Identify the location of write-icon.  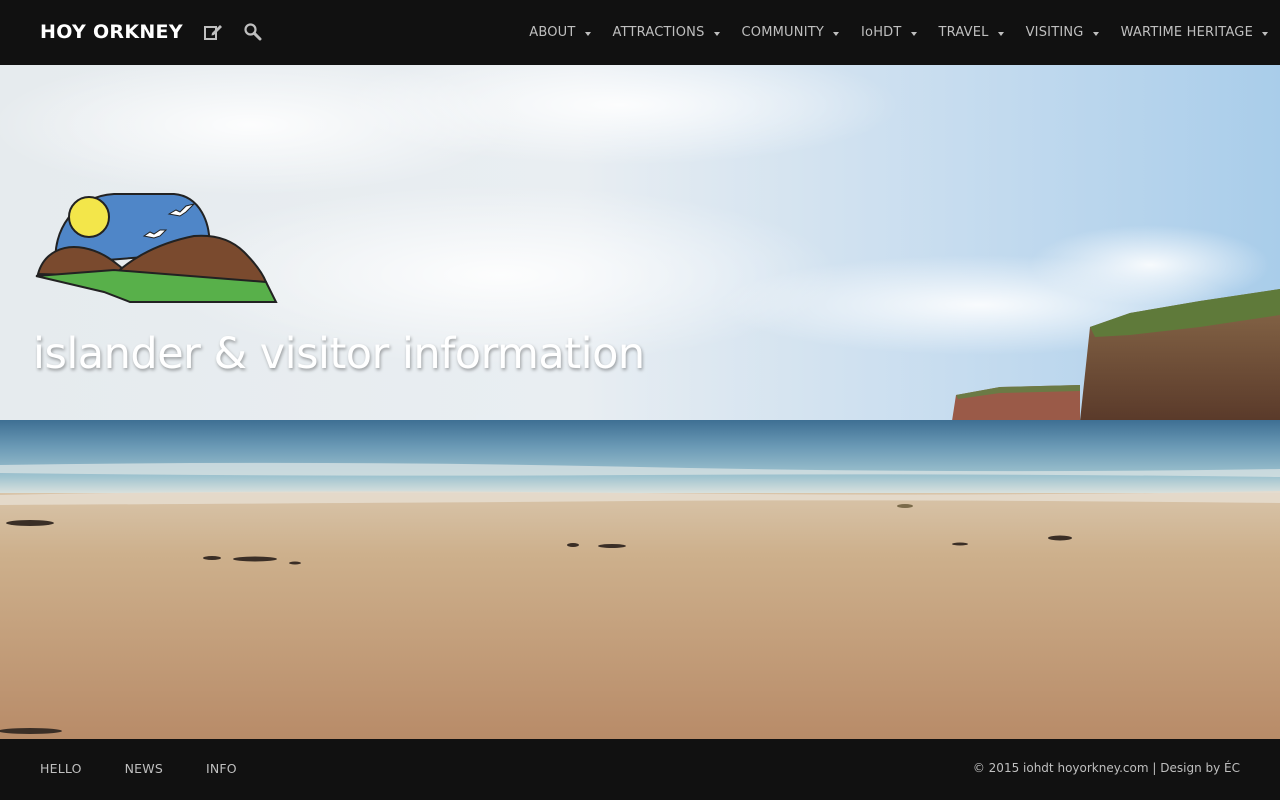
(213, 32).